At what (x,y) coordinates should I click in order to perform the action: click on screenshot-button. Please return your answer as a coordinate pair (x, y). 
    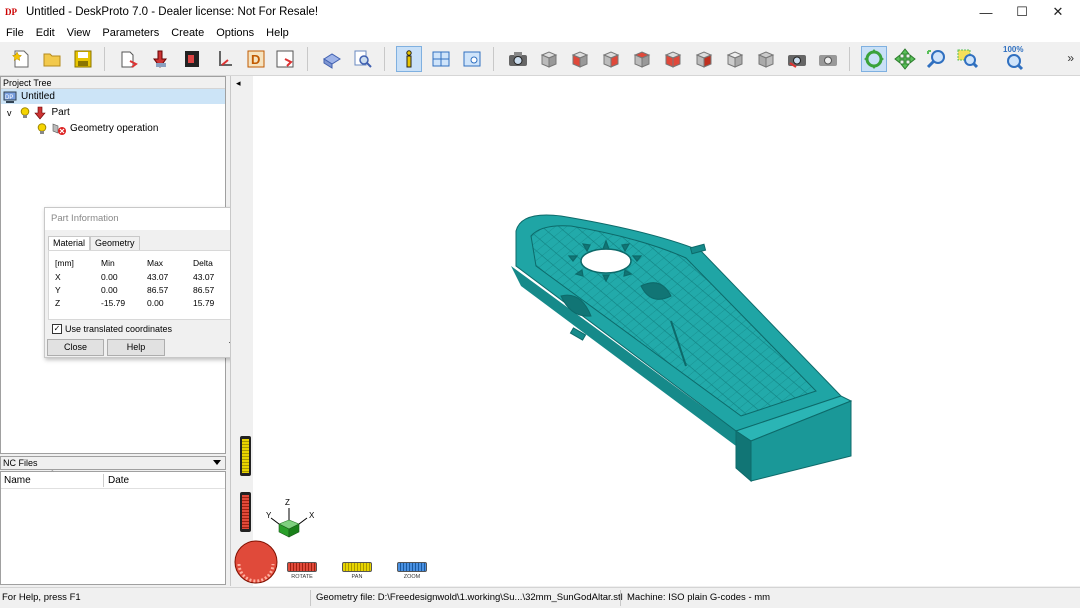
    Looking at the image, I should click on (797, 59).